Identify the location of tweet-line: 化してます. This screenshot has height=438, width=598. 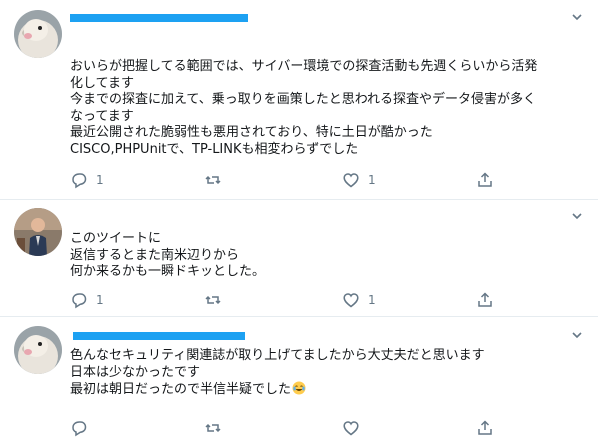
(102, 83).